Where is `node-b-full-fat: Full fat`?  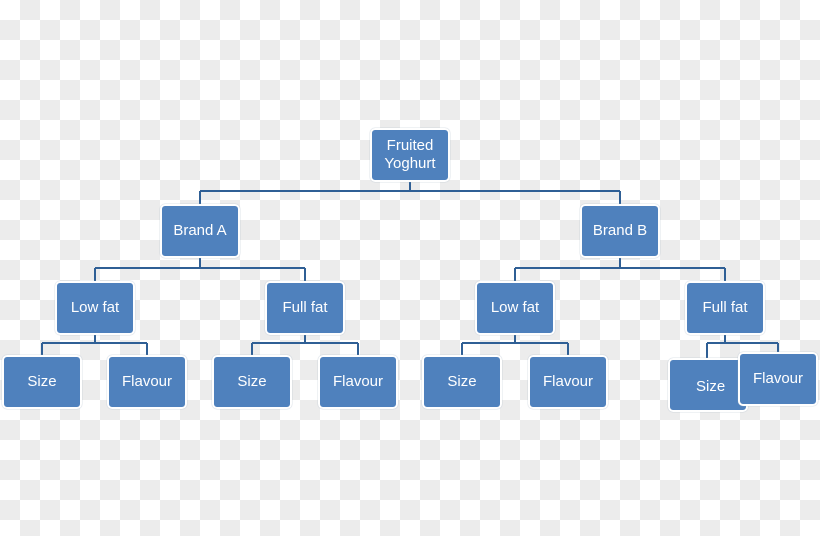
node-b-full-fat: Full fat is located at coordinates (725, 308).